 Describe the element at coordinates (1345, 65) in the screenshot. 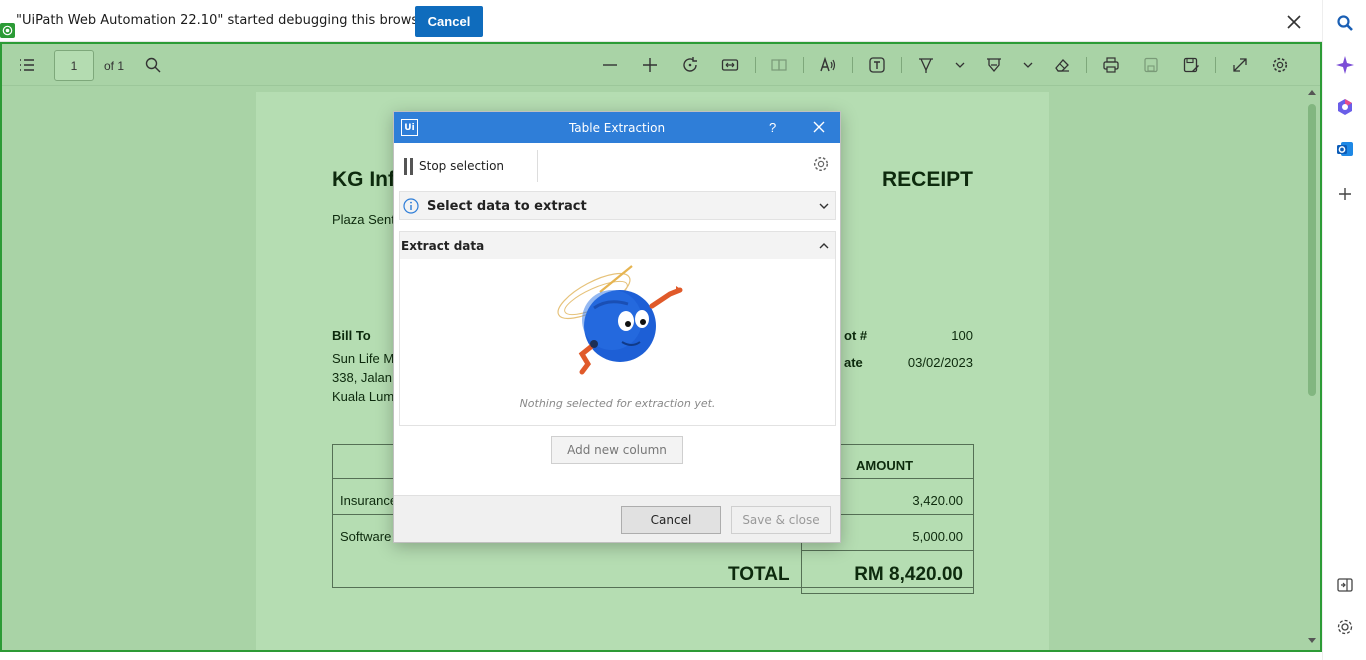

I see `copilot-icon` at that location.